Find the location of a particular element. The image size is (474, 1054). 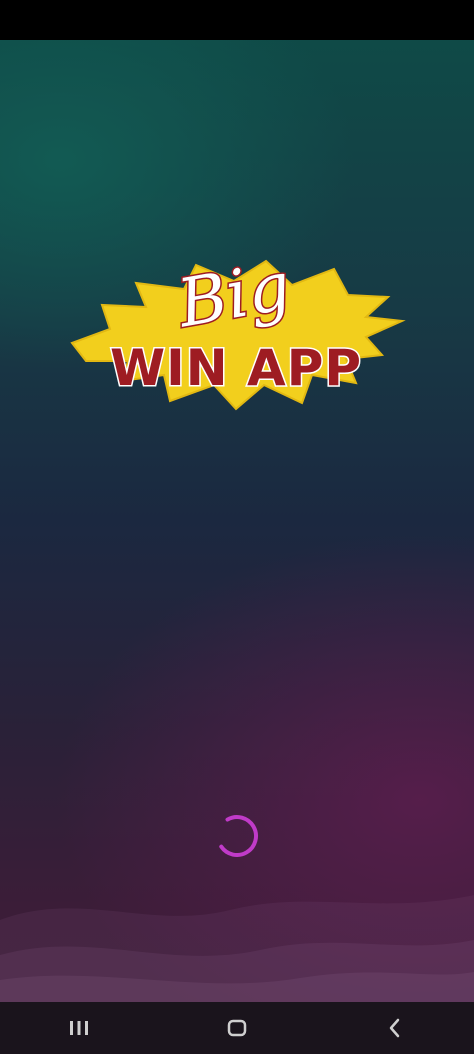

home-icon is located at coordinates (237, 1028).